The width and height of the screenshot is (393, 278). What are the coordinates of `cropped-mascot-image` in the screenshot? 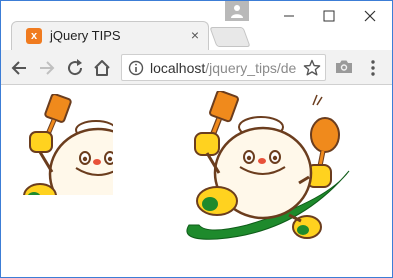 It's located at (64, 144).